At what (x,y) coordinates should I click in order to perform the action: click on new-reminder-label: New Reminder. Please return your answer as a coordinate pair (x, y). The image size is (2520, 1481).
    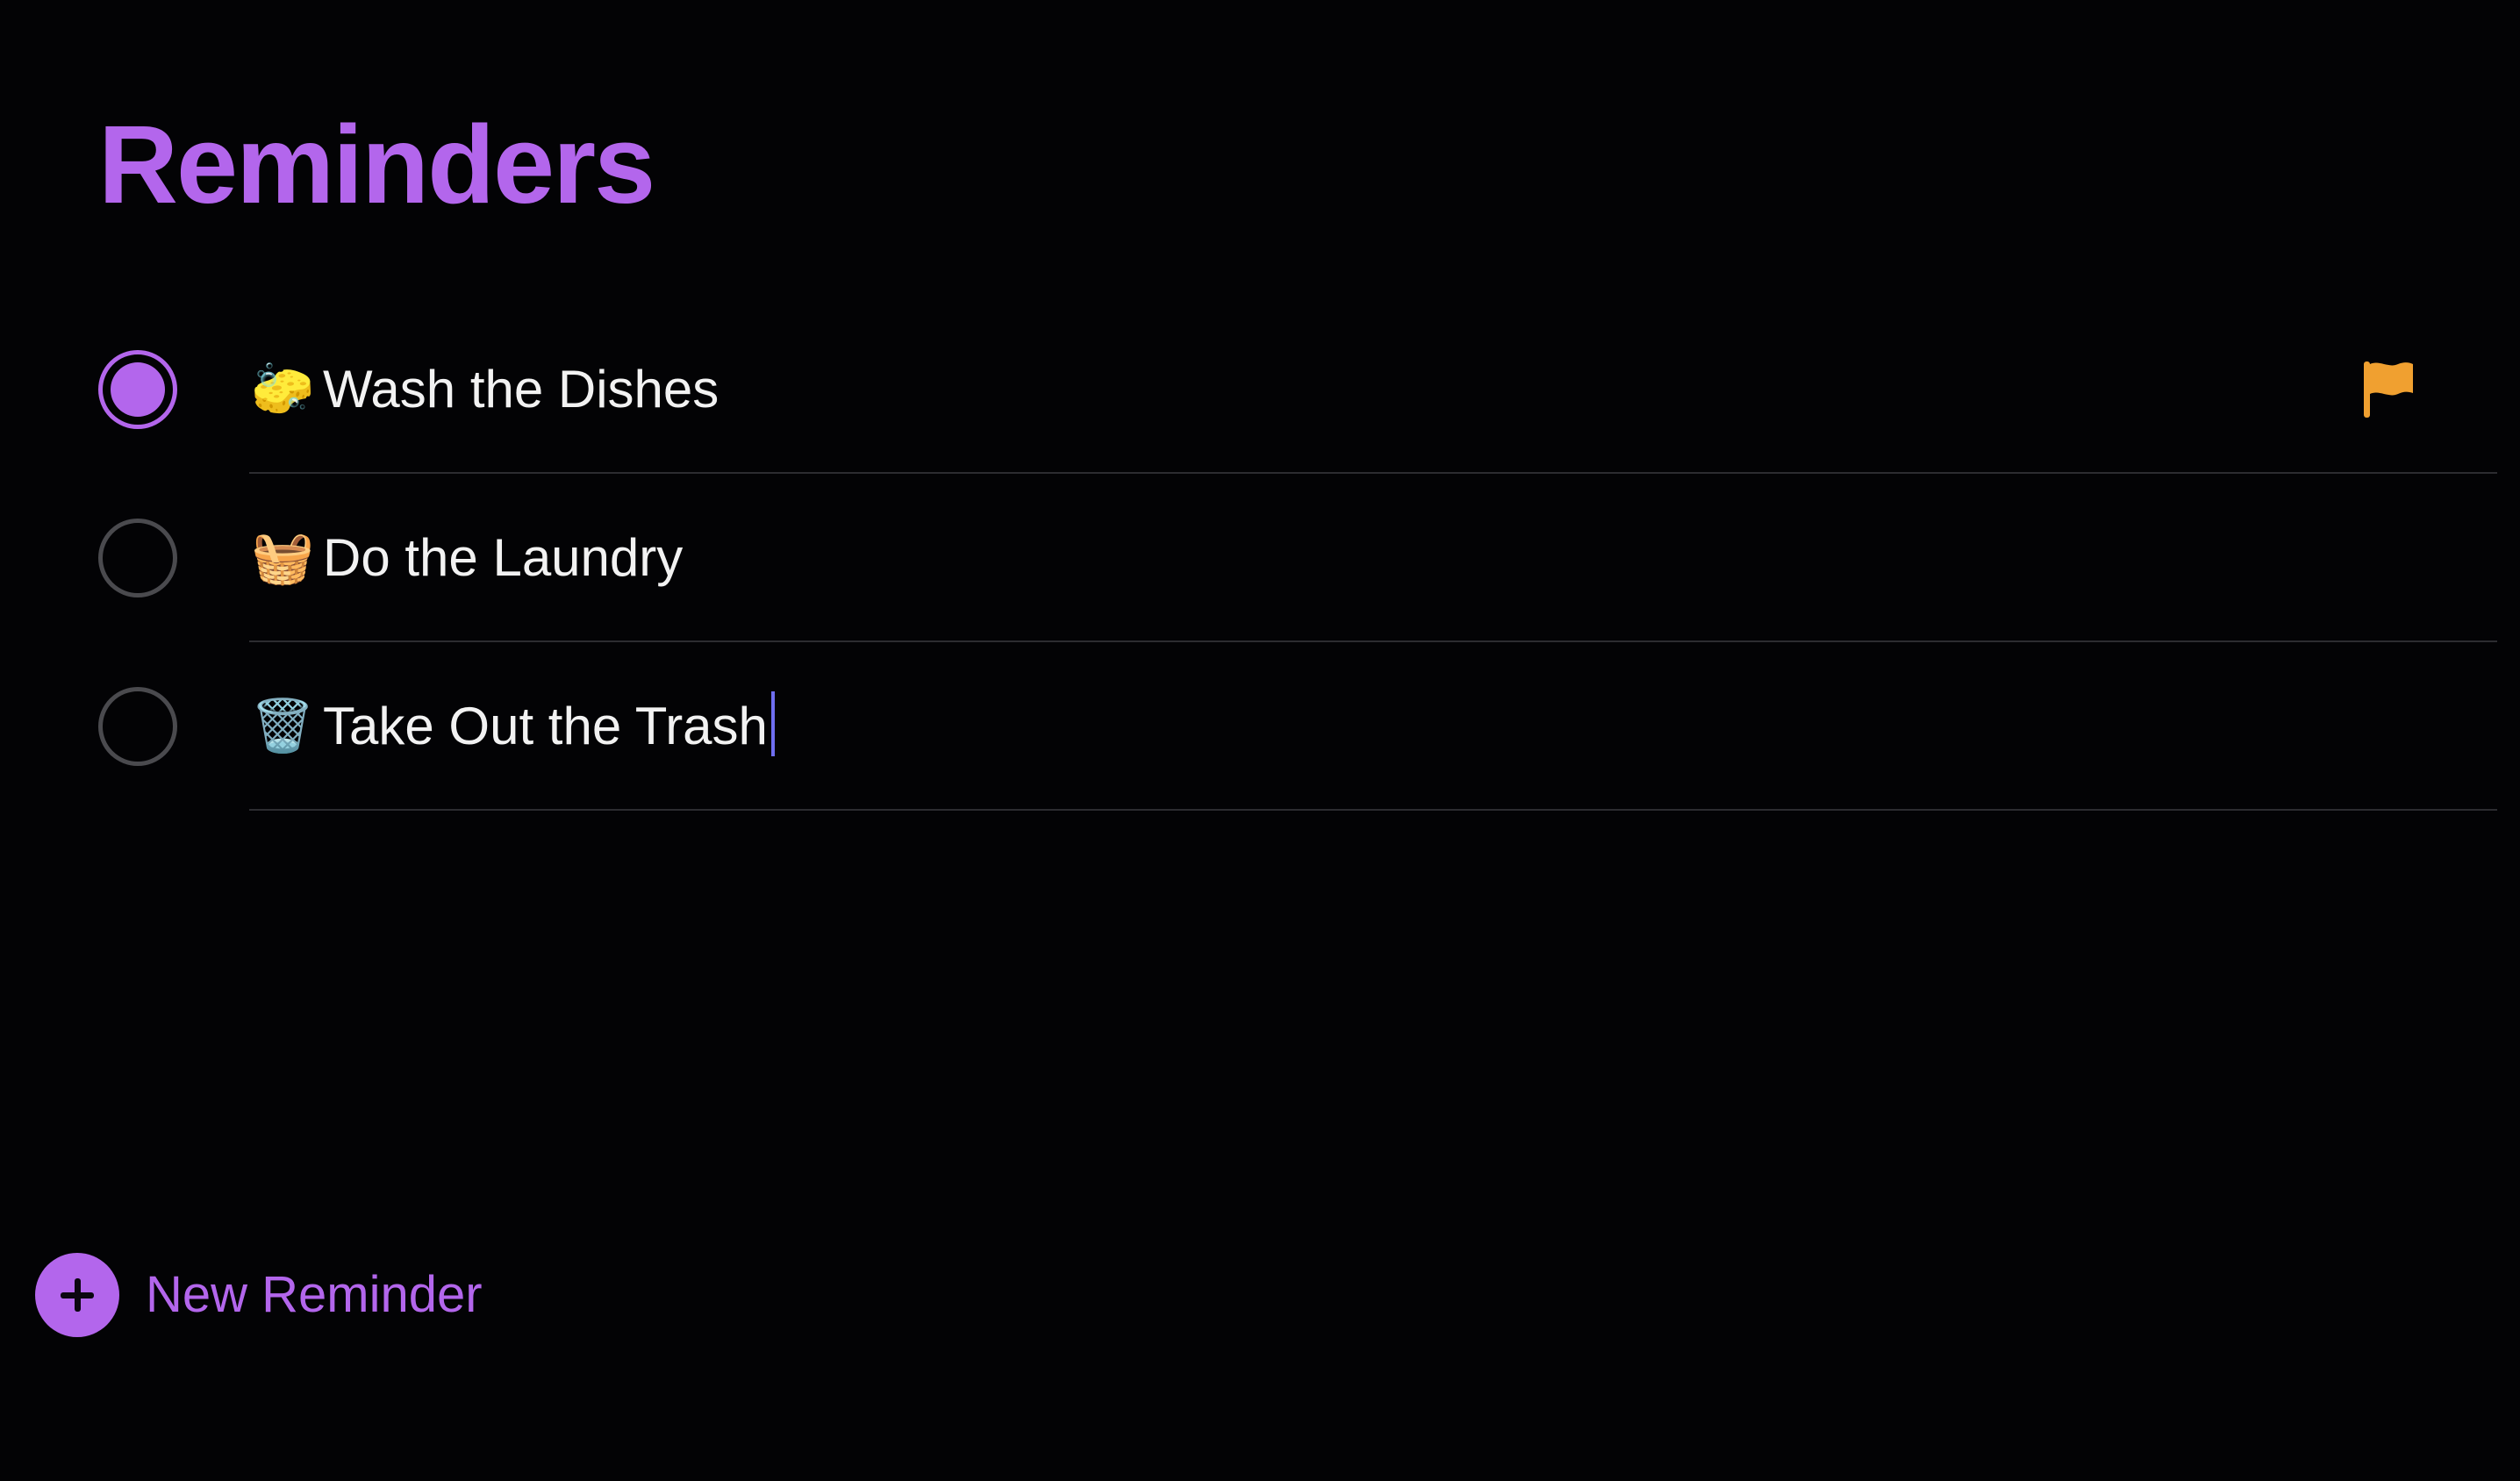
    Looking at the image, I should click on (314, 1294).